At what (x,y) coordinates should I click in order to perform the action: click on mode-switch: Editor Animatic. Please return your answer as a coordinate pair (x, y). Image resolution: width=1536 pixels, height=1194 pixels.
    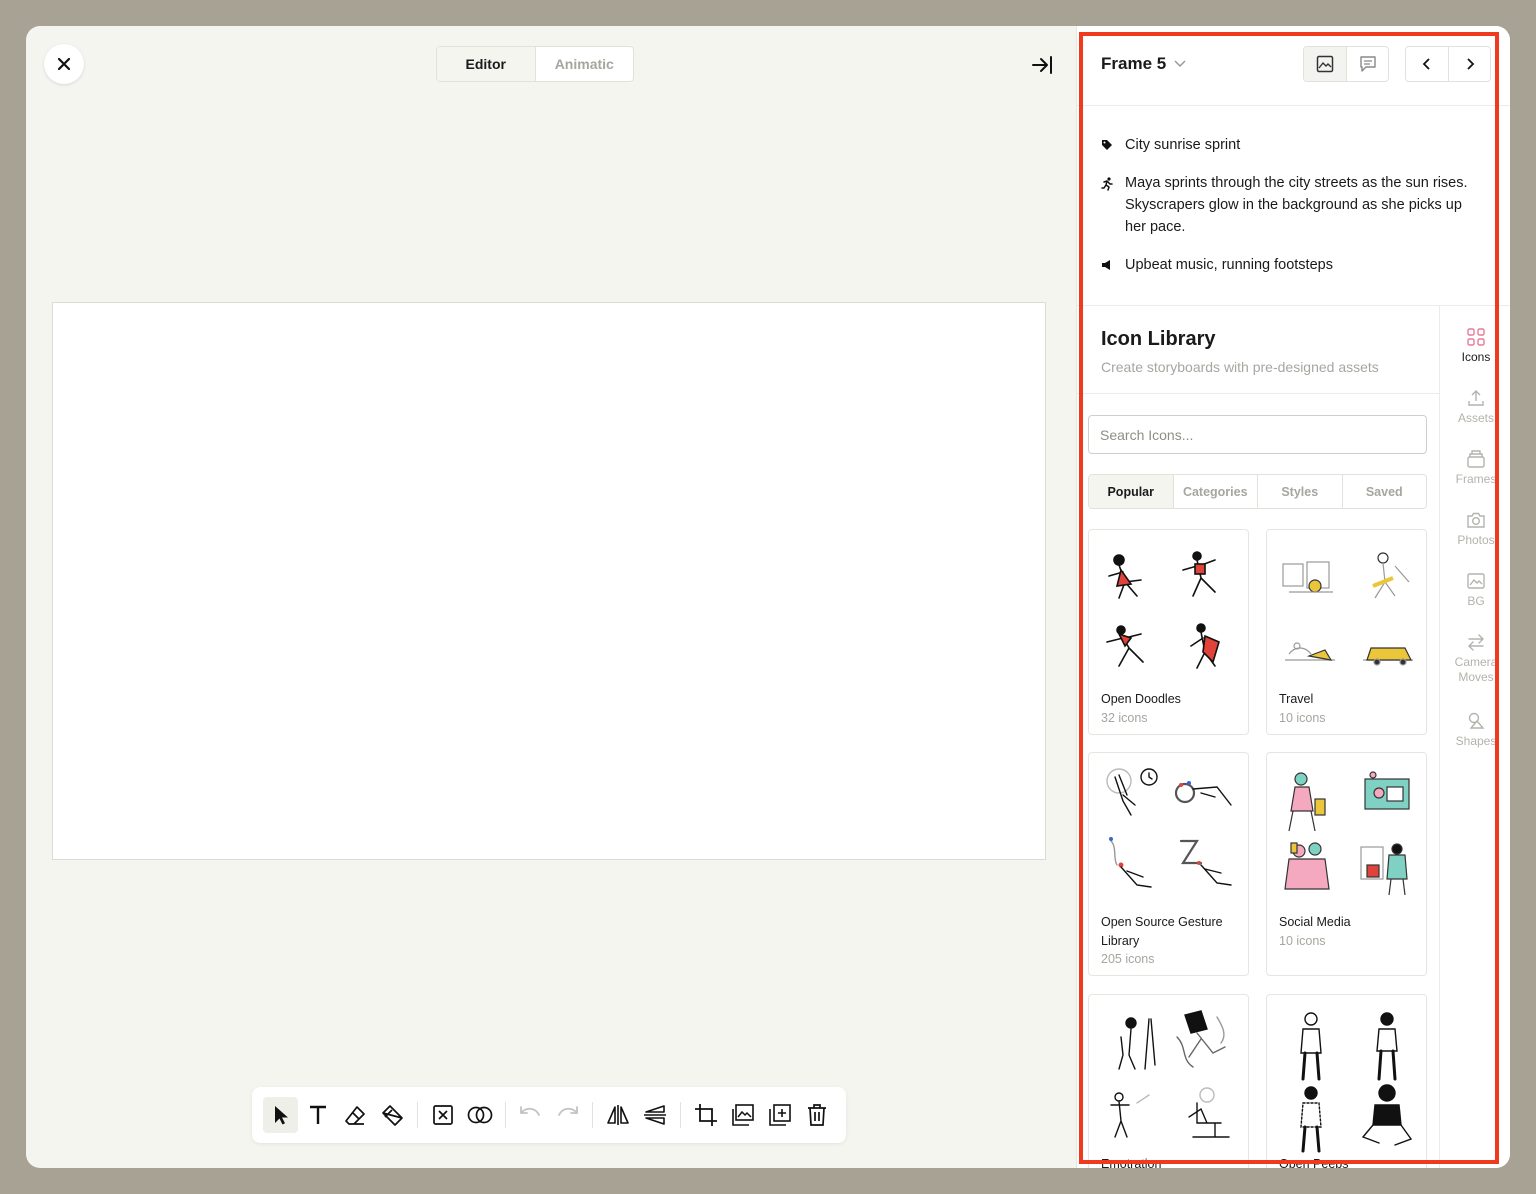
    Looking at the image, I should click on (535, 64).